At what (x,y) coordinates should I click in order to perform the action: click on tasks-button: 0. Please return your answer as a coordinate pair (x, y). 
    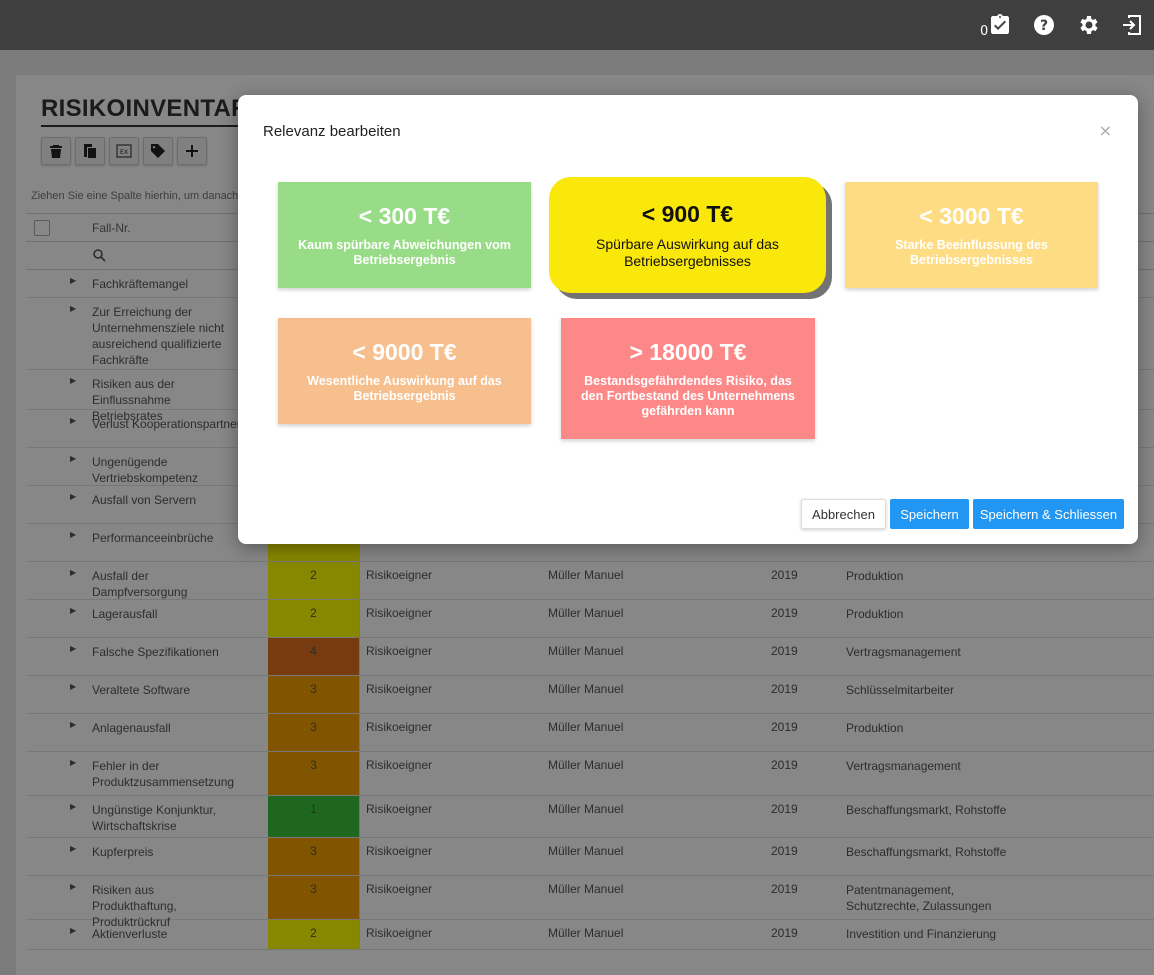
    Looking at the image, I should click on (1000, 25).